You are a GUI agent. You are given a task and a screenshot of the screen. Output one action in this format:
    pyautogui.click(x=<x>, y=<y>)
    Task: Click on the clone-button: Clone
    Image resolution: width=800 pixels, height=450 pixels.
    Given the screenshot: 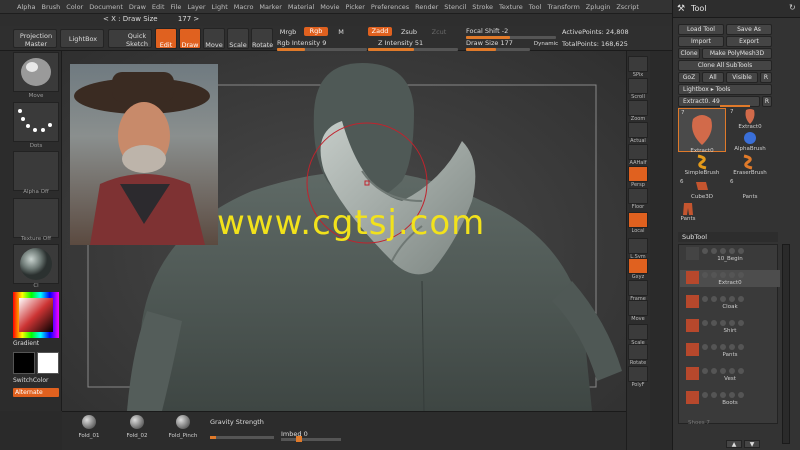 What is the action you would take?
    pyautogui.click(x=689, y=53)
    